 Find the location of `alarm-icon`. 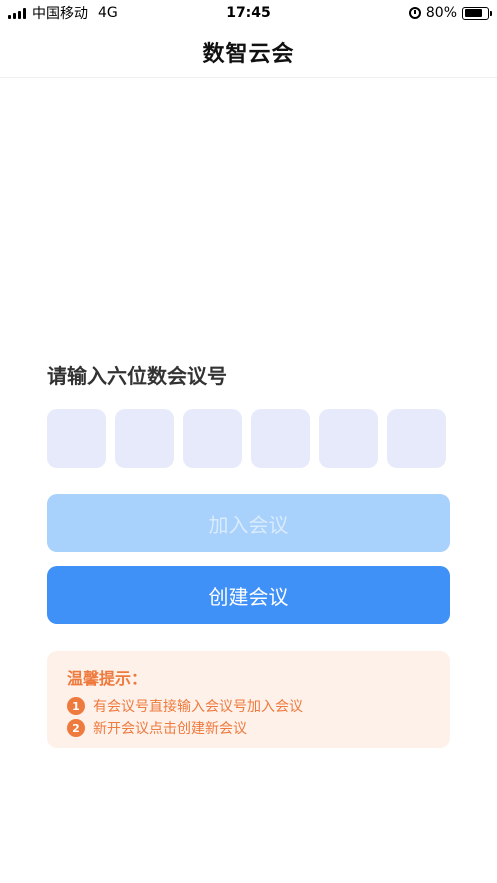

alarm-icon is located at coordinates (414, 13).